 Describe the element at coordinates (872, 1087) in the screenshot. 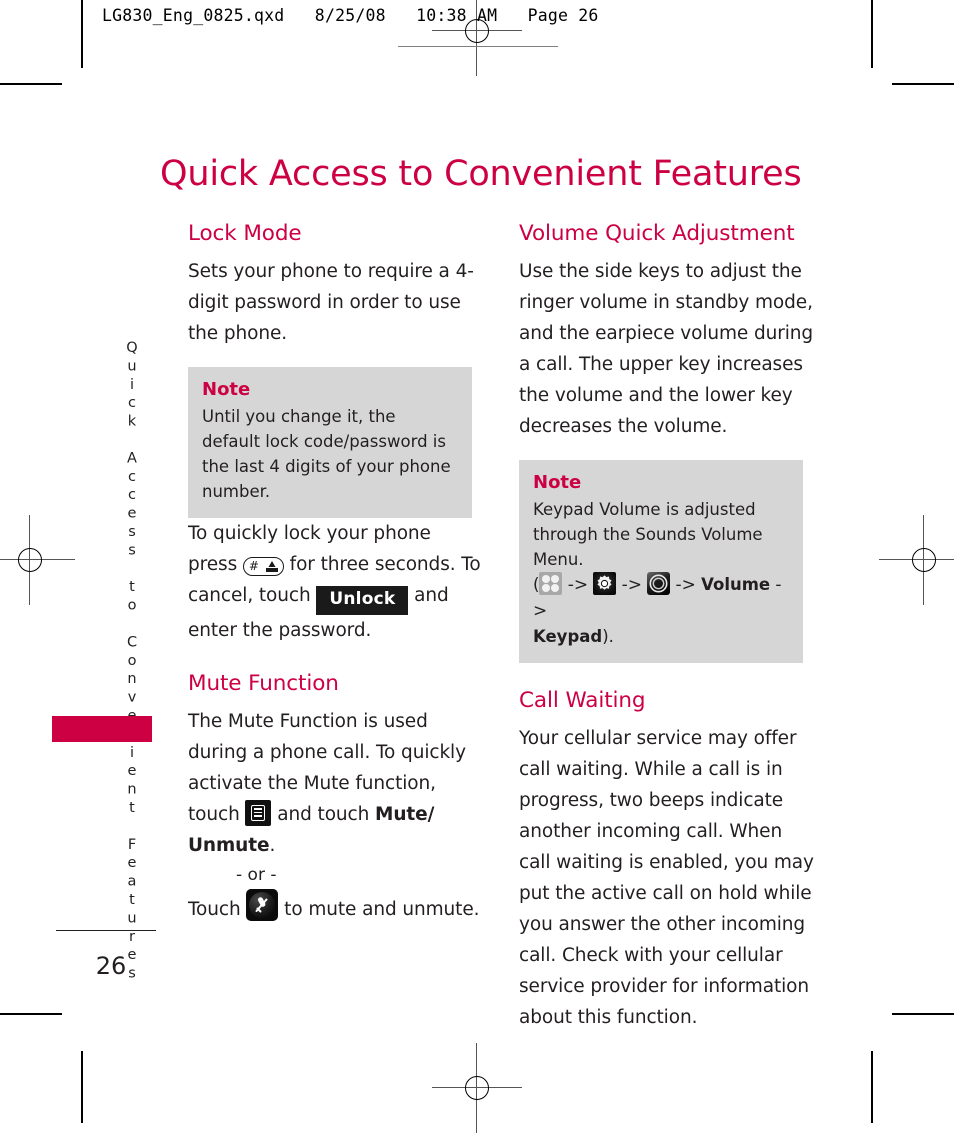

I see `crop-mark-bottom-right-vertical` at that location.